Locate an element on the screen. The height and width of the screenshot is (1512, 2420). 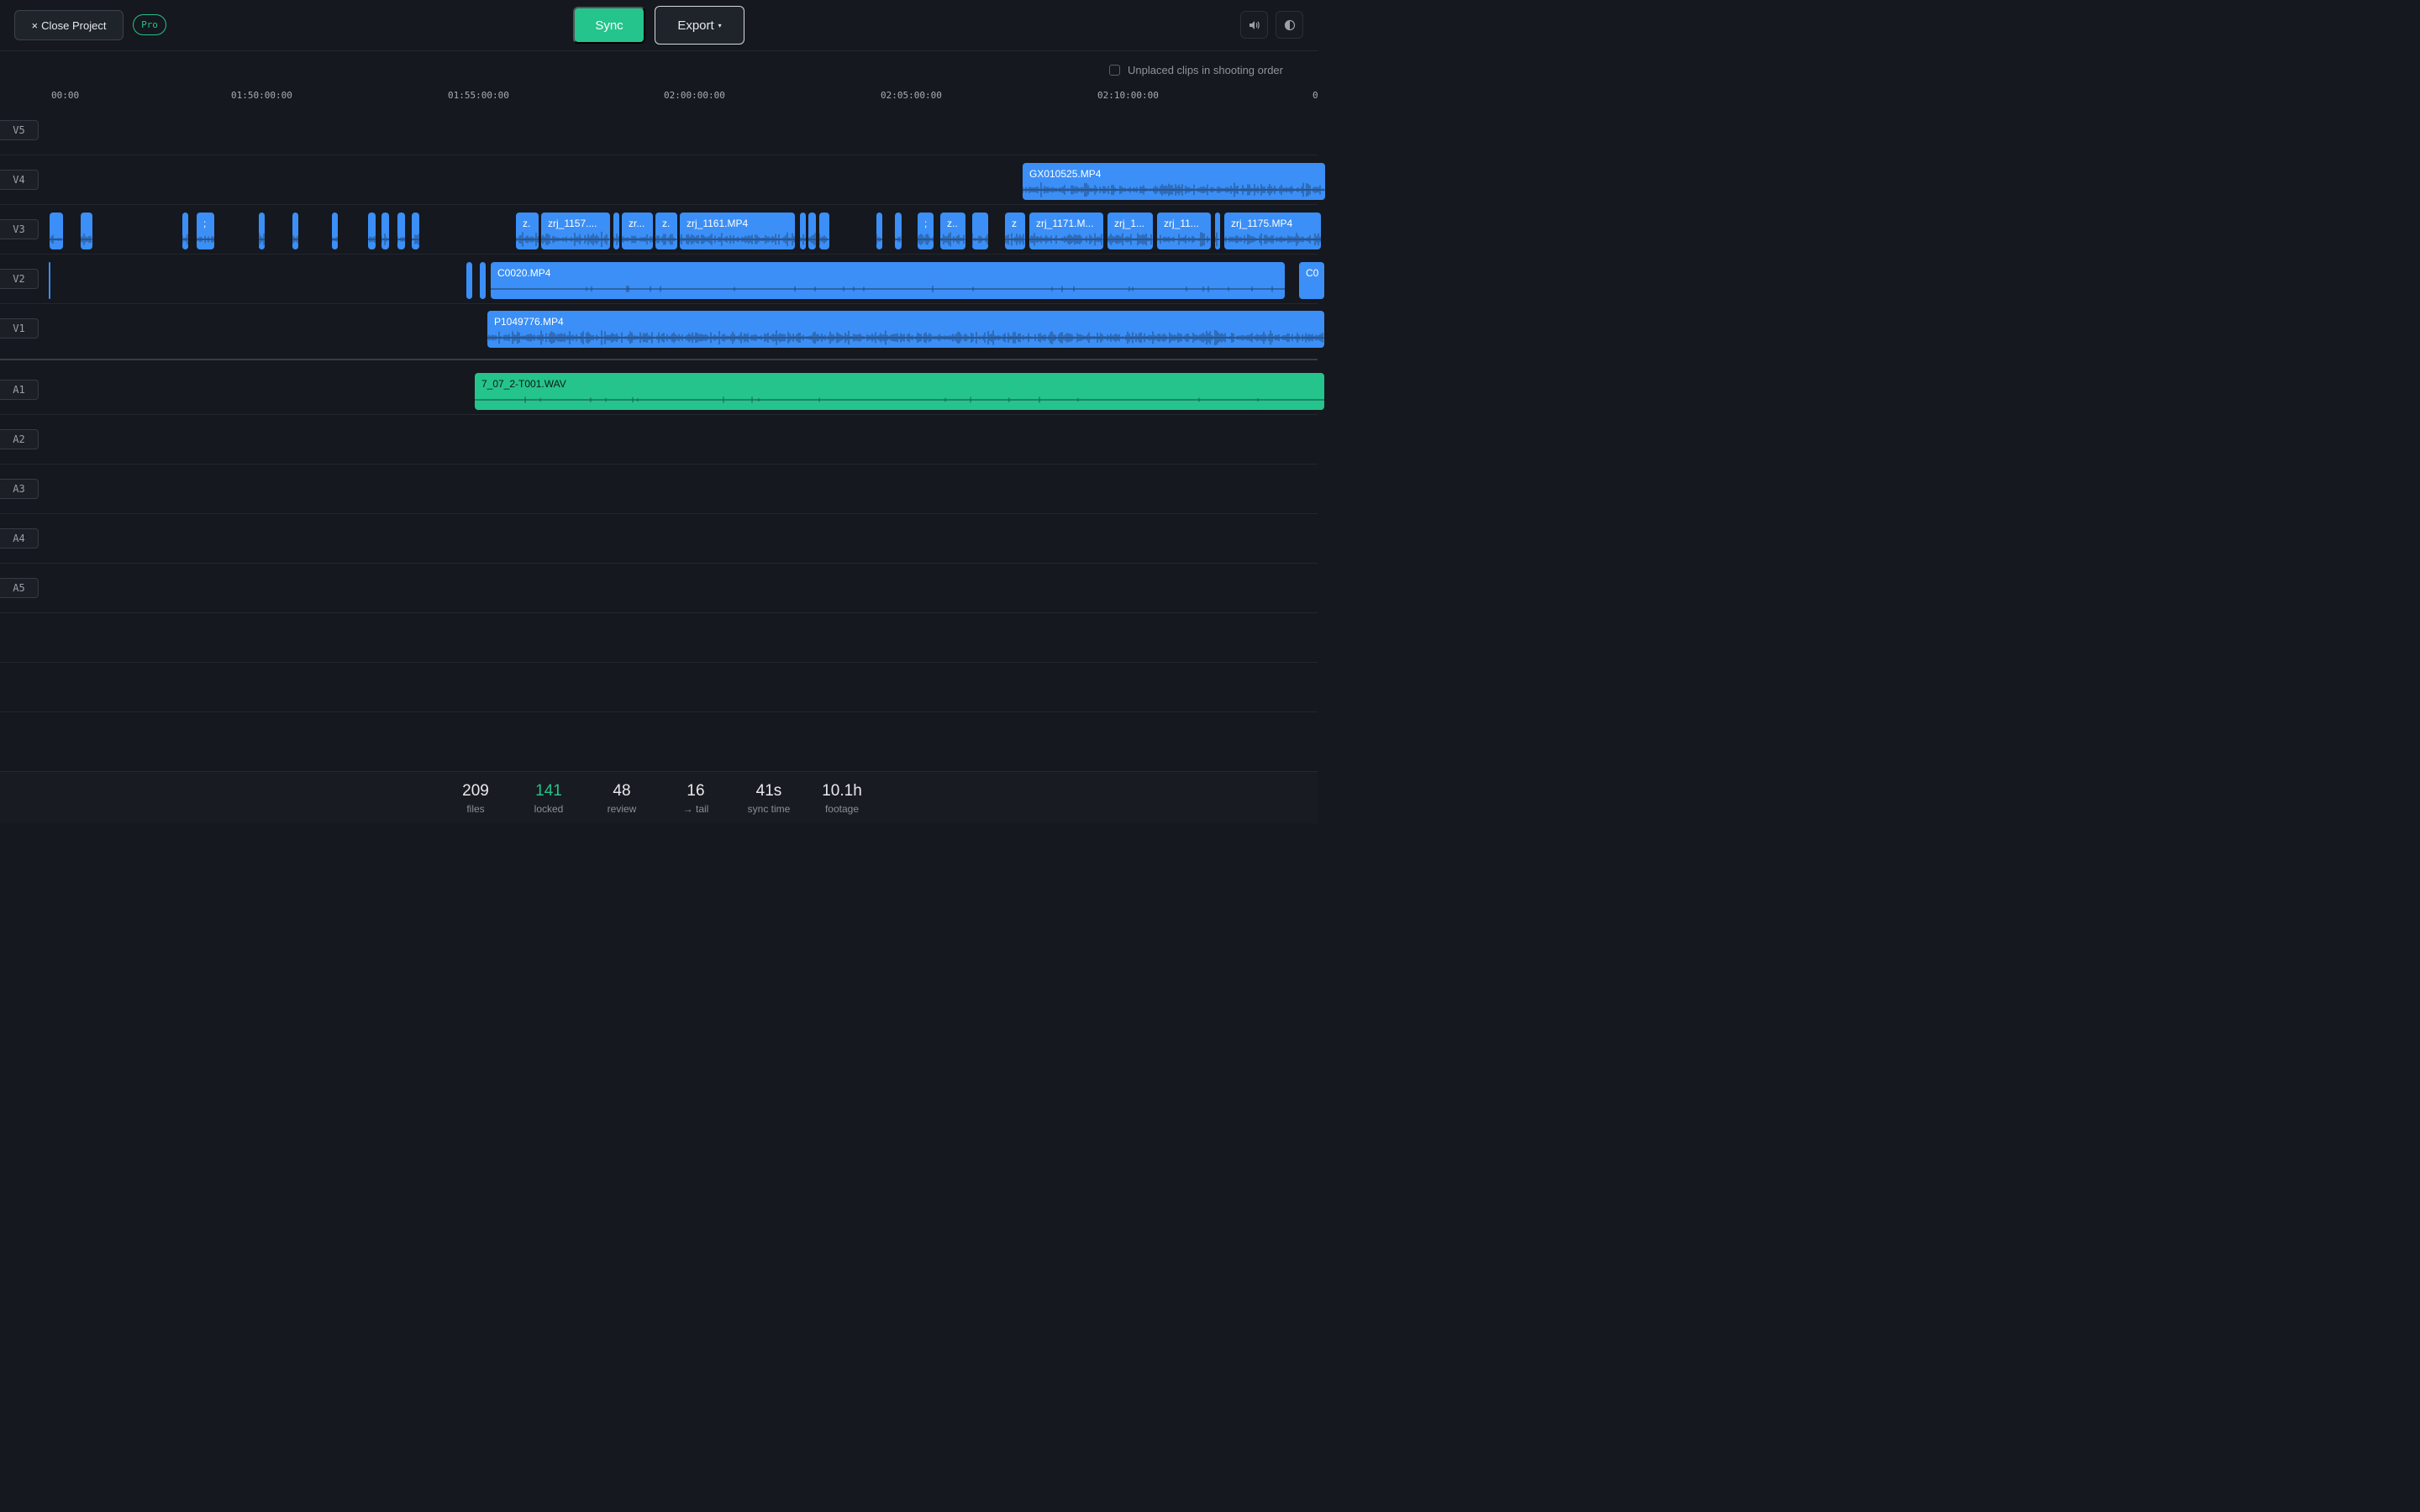
ruler-tick: 01:50:00:00 is located at coordinates (261, 95).